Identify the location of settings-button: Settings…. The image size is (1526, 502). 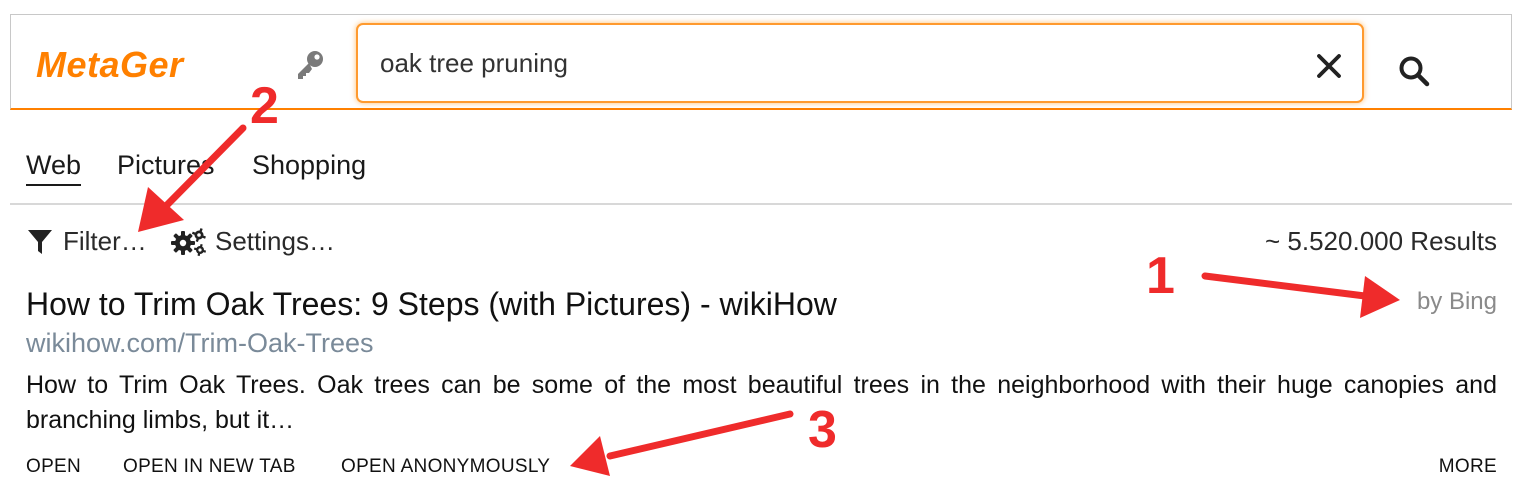
(275, 241).